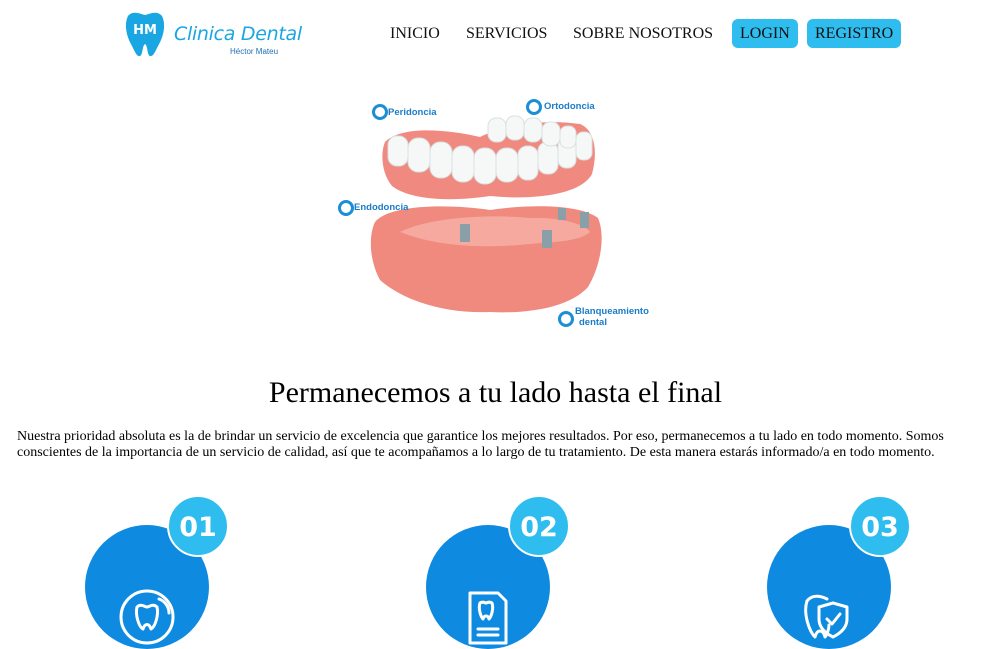 This screenshot has width=991, height=649. Describe the element at coordinates (643, 34) in the screenshot. I see `nav-sobre-nosotros: SOBRE NOSOTROS` at that location.